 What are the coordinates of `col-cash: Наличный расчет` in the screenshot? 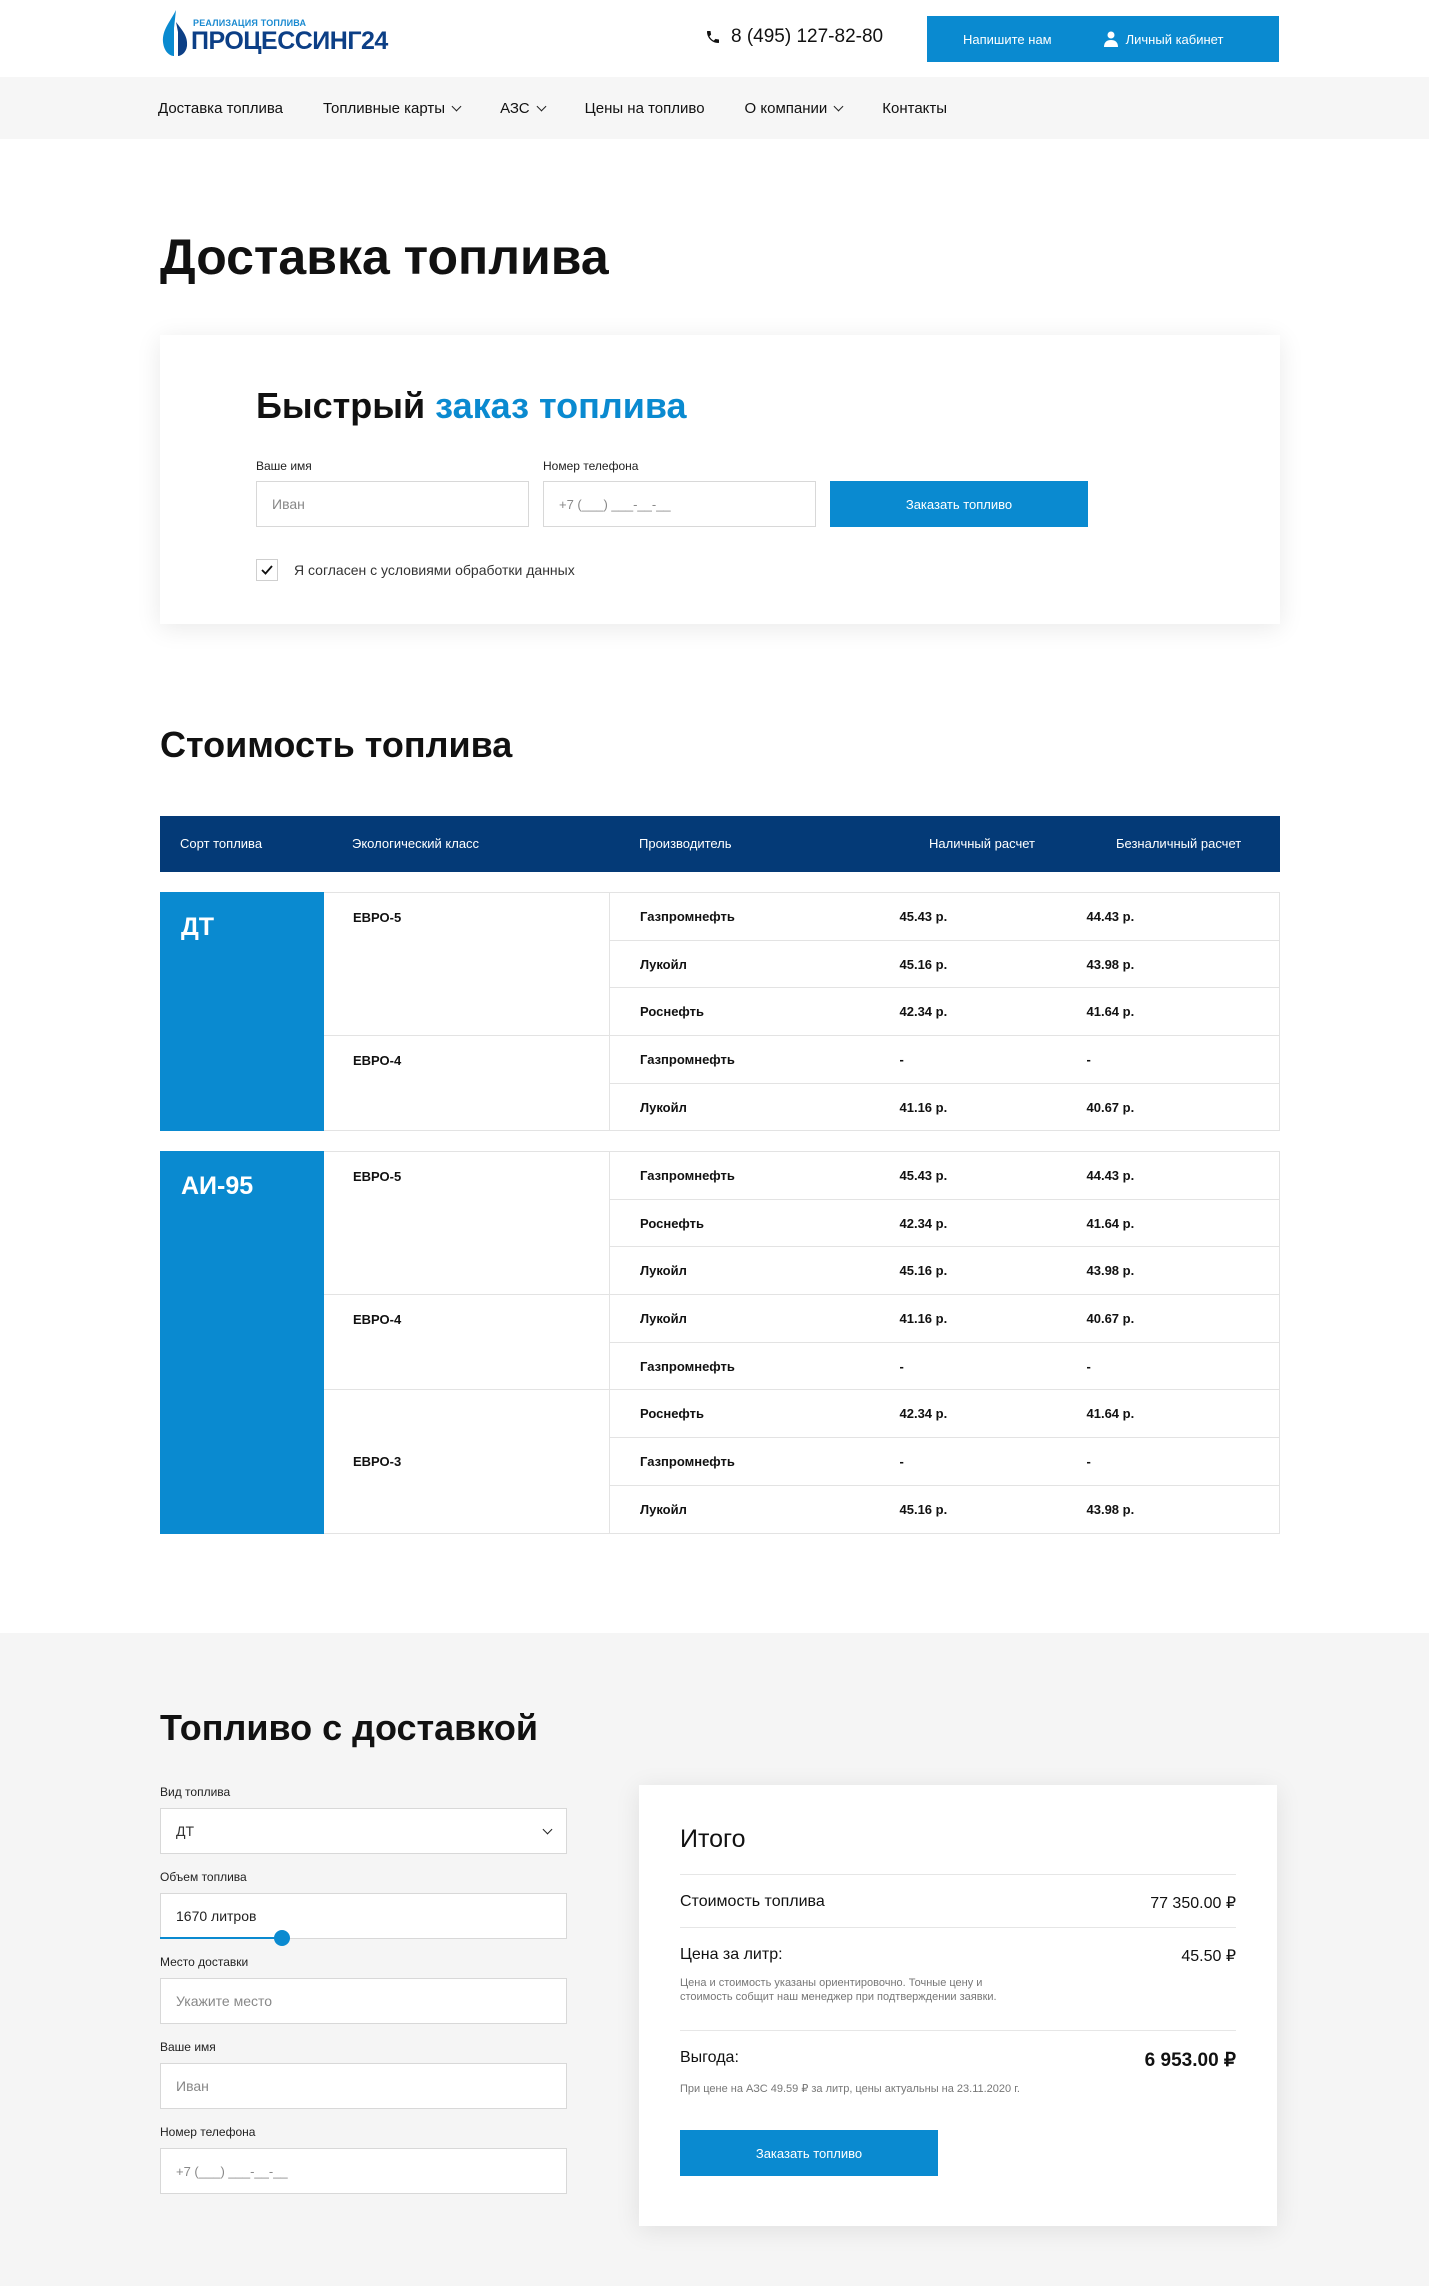 It's located at (982, 843).